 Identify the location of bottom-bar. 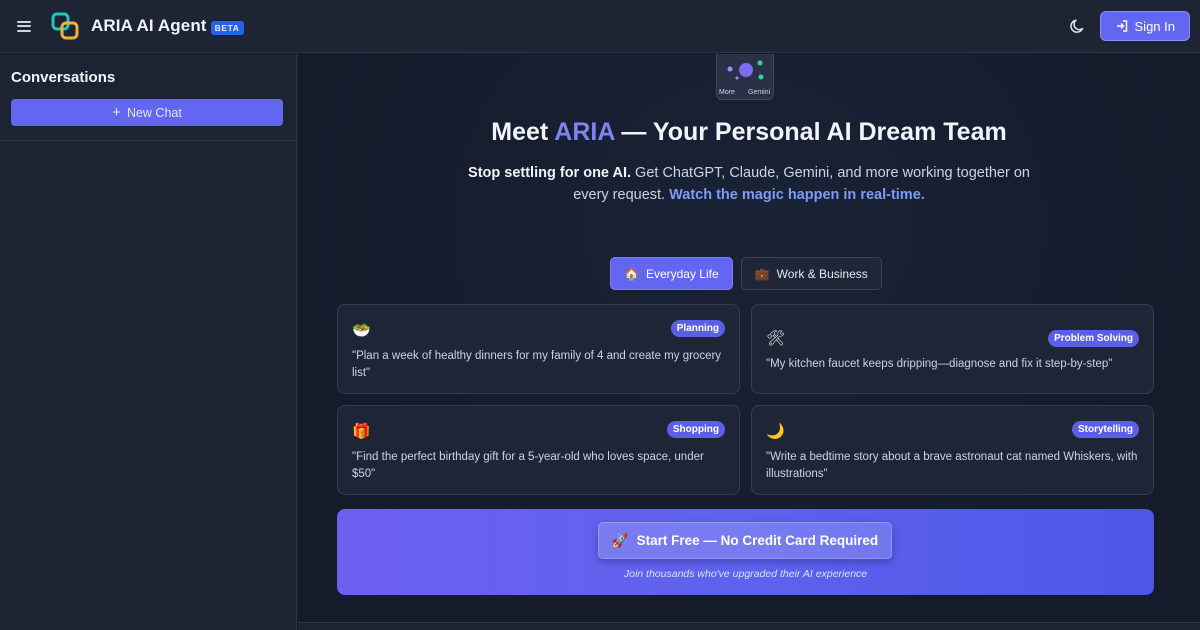
(749, 626).